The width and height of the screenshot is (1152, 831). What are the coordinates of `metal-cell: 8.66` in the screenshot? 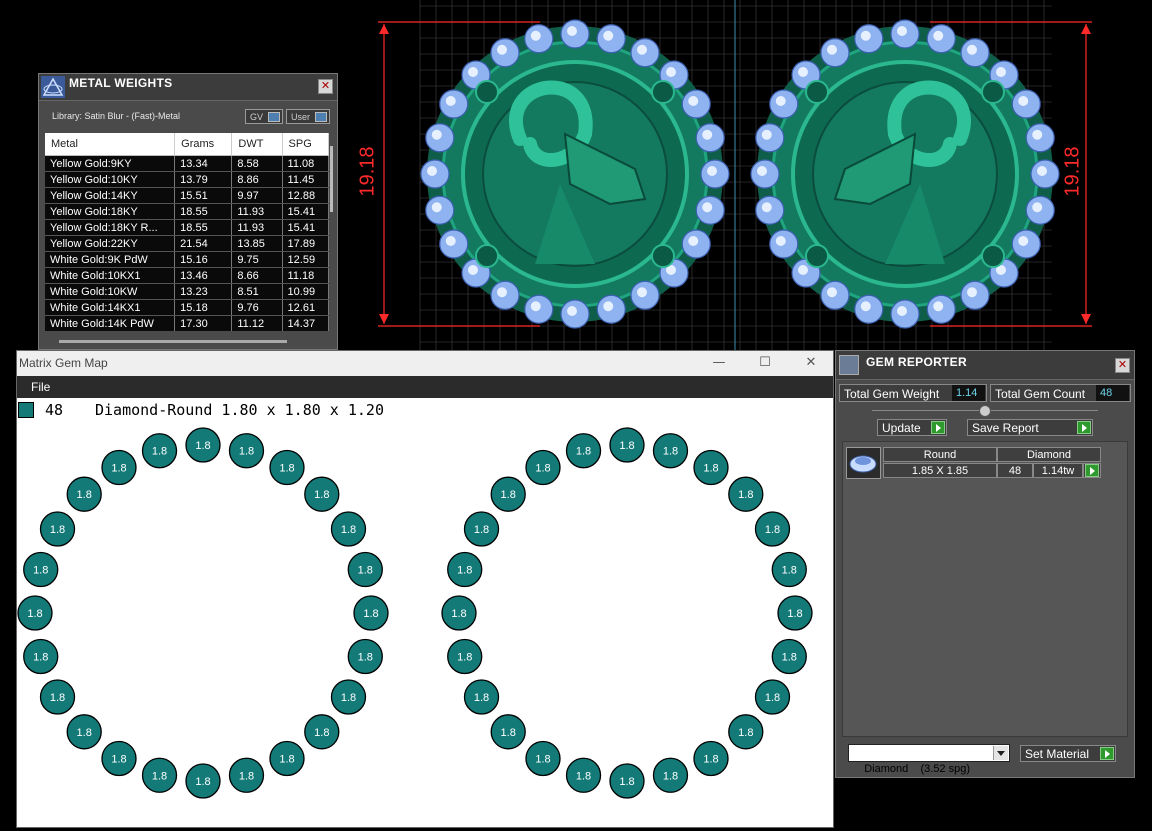 It's located at (257, 275).